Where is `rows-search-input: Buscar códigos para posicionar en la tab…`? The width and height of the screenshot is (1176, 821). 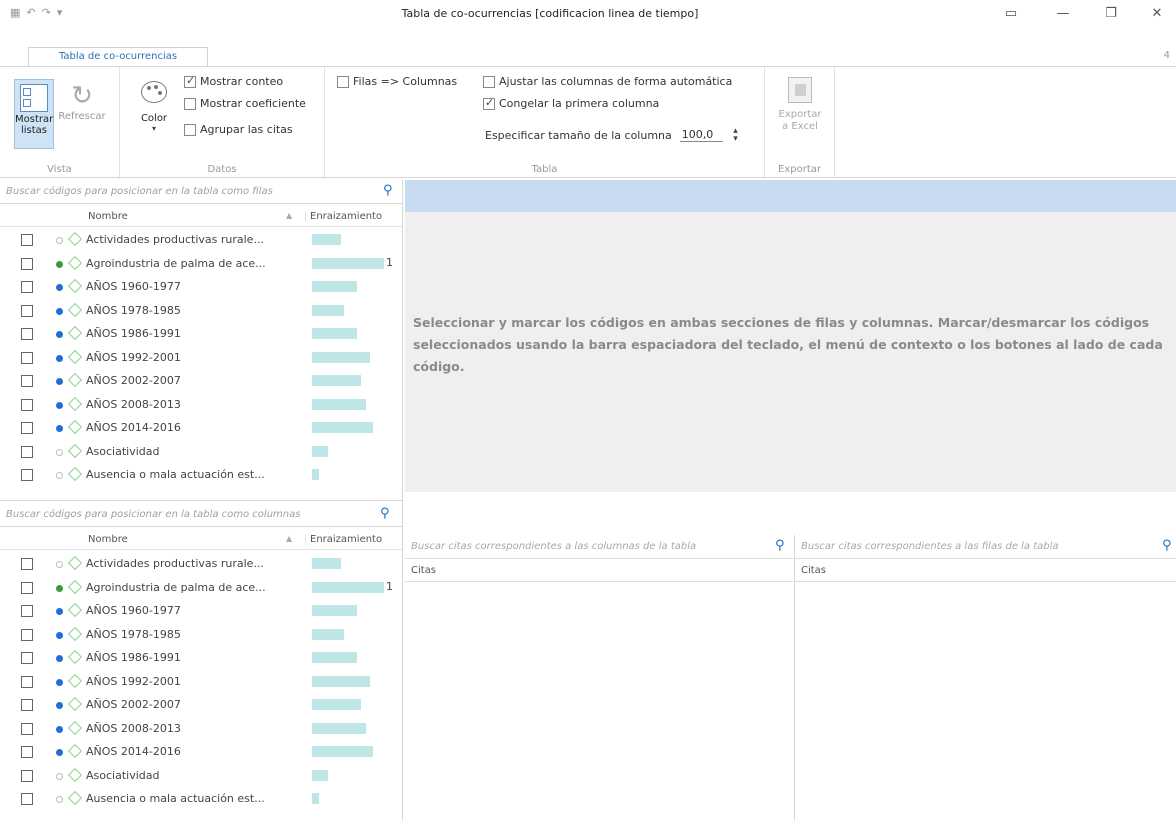
rows-search-input: Buscar códigos para posicionar en la tab… is located at coordinates (186, 191).